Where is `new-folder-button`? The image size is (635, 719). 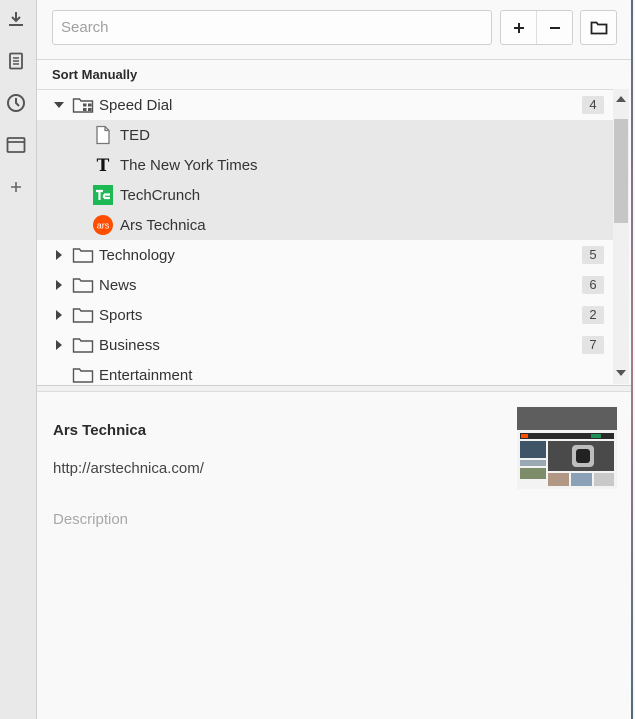 new-folder-button is located at coordinates (598, 27).